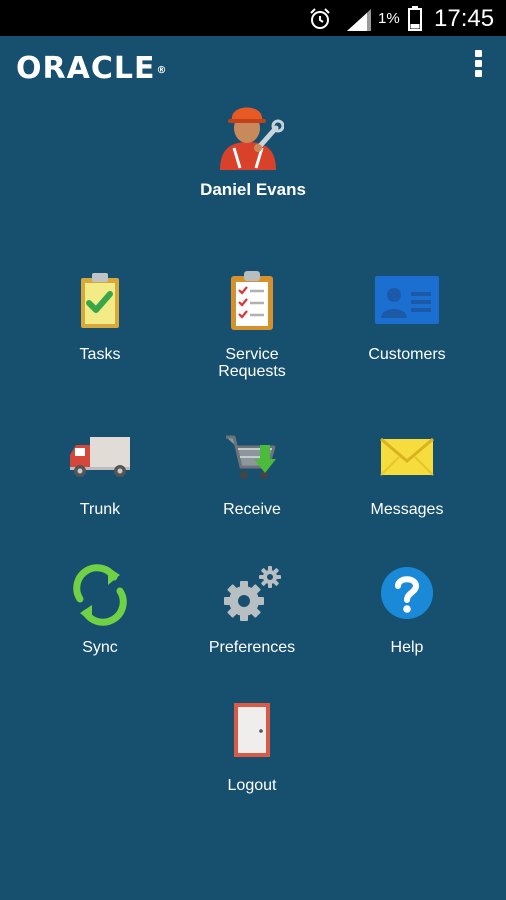  Describe the element at coordinates (252, 300) in the screenshot. I see `checklist-icon` at that location.